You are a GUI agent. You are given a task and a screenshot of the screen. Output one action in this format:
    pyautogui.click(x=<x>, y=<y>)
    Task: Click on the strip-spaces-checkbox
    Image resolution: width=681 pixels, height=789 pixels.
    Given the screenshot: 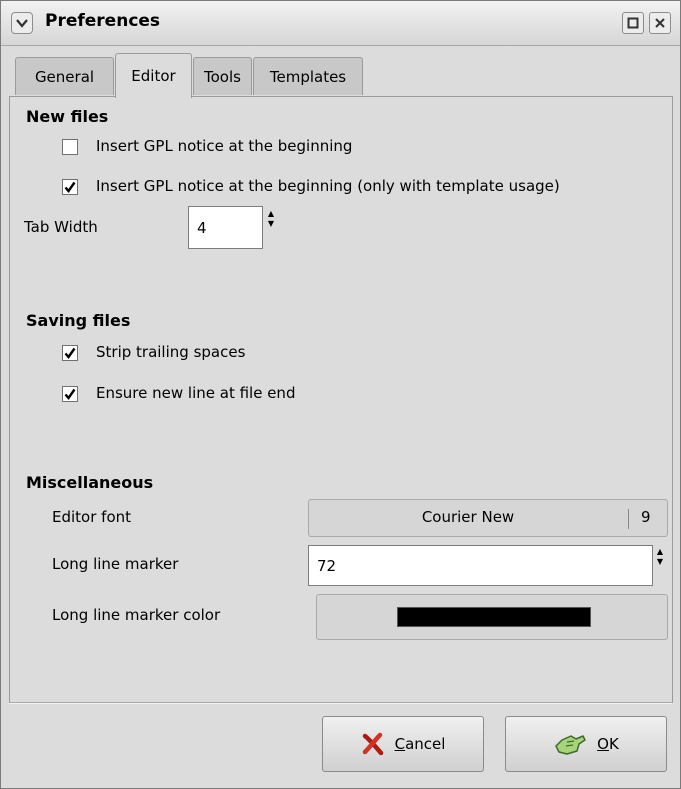 What is the action you would take?
    pyautogui.click(x=70, y=353)
    